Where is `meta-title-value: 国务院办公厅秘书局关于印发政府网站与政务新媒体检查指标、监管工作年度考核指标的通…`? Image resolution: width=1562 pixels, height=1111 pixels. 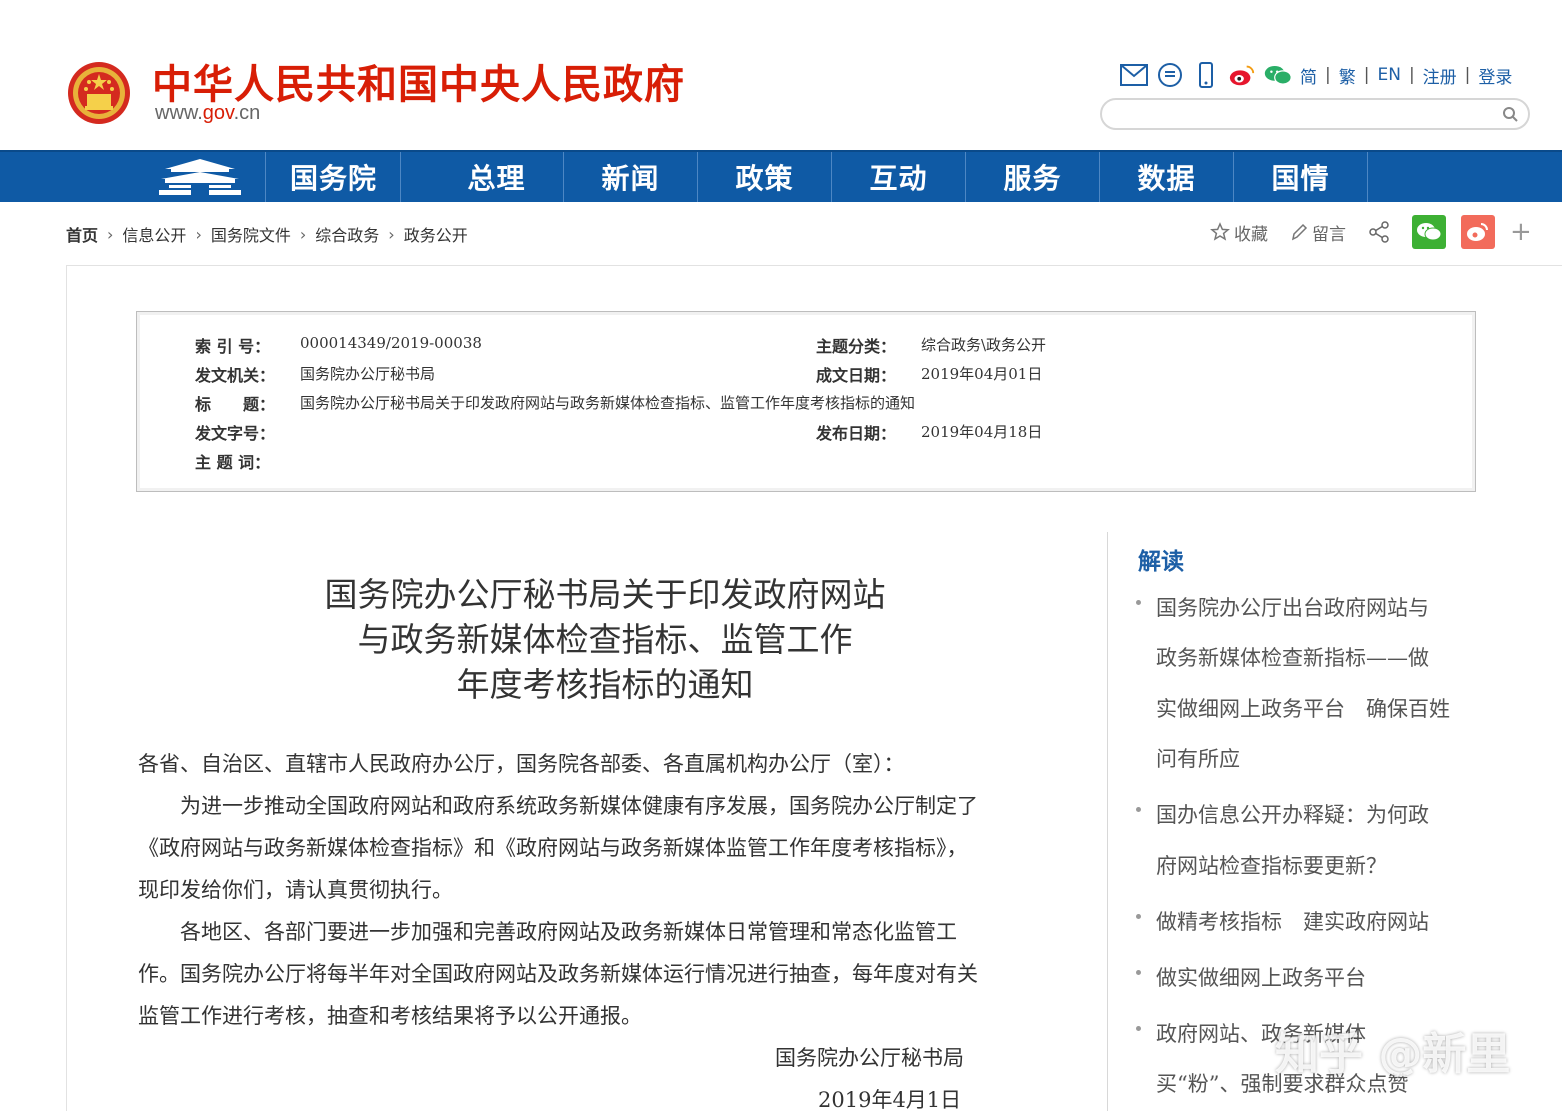
meta-title-value: 国务院办公厅秘书局关于印发政府网站与政务新媒体检查指标、监管工作年度考核指标的通… is located at coordinates (608, 403).